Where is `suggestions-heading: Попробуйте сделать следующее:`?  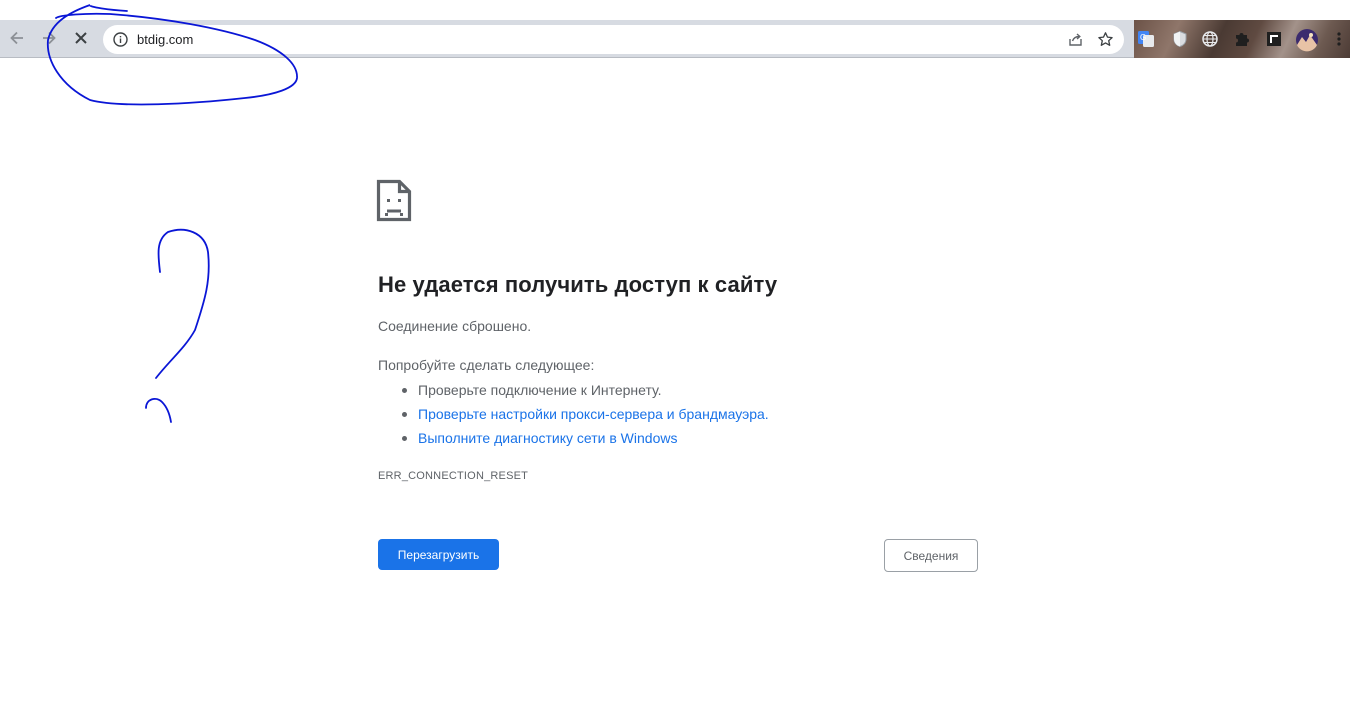
suggestions-heading: Попробуйте сделать следующее: is located at coordinates (486, 365).